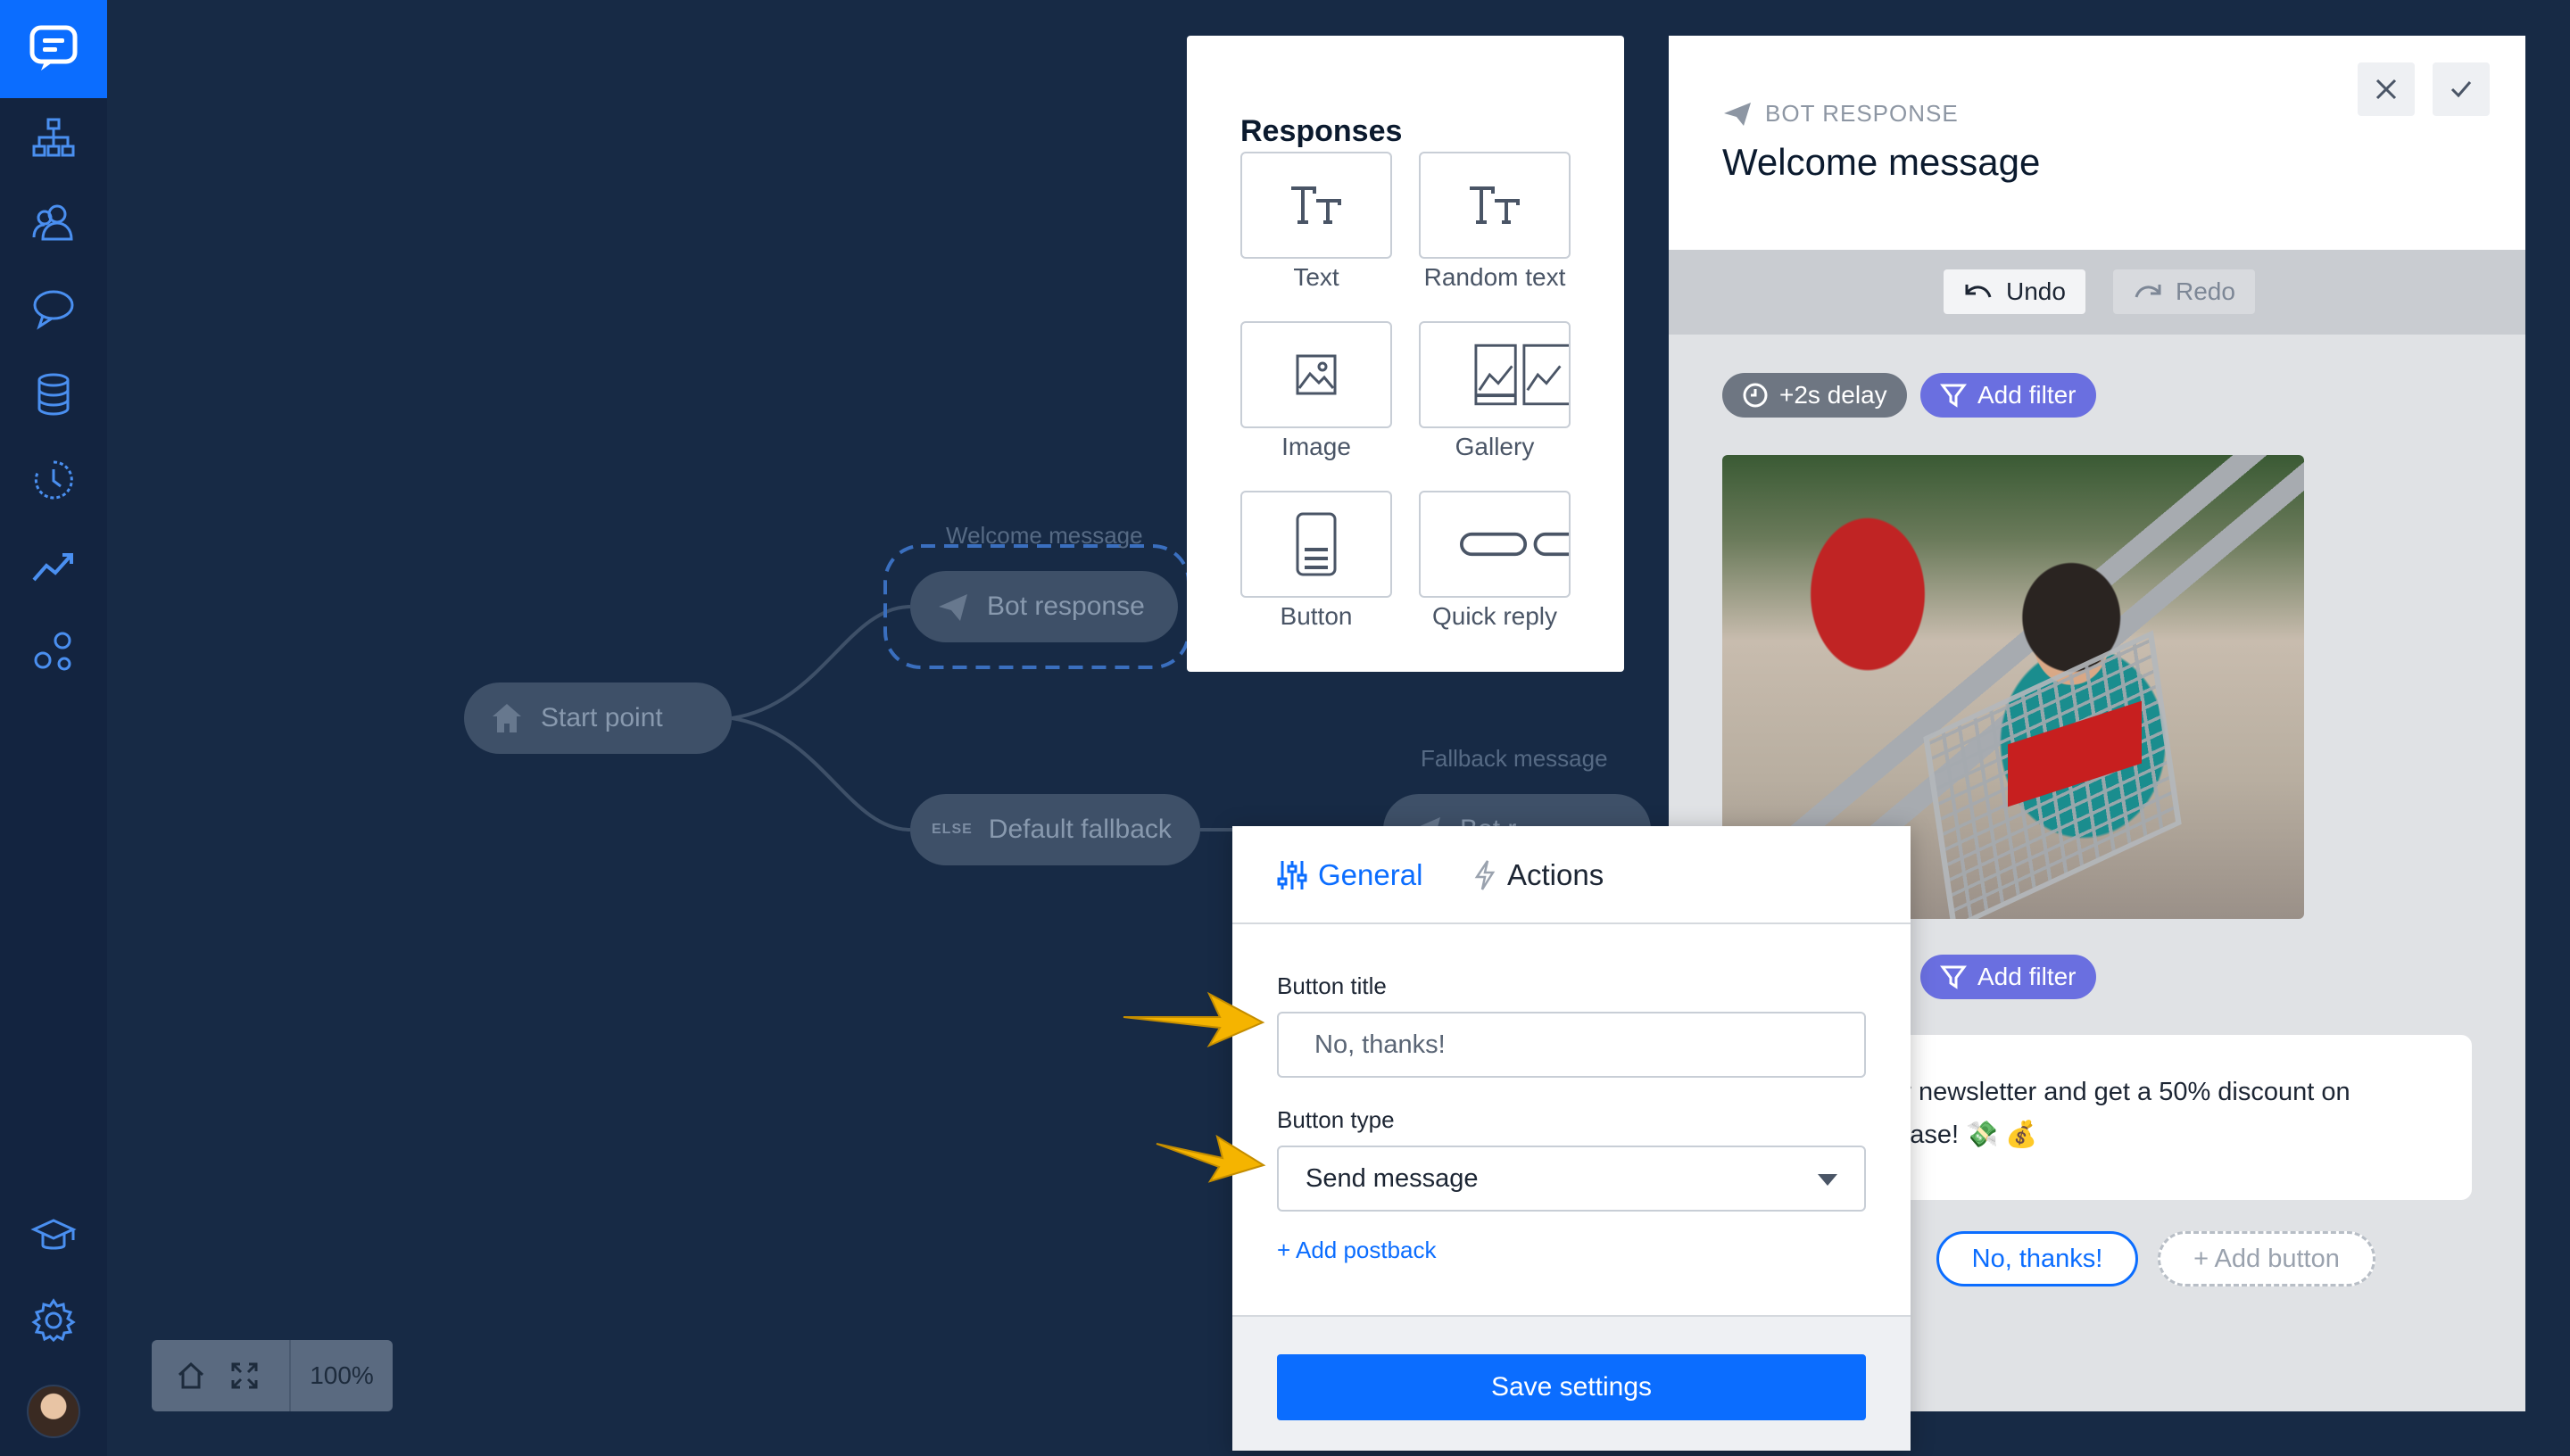 The width and height of the screenshot is (2570, 1456). Describe the element at coordinates (2266, 1258) in the screenshot. I see `add-button: + Add button` at that location.